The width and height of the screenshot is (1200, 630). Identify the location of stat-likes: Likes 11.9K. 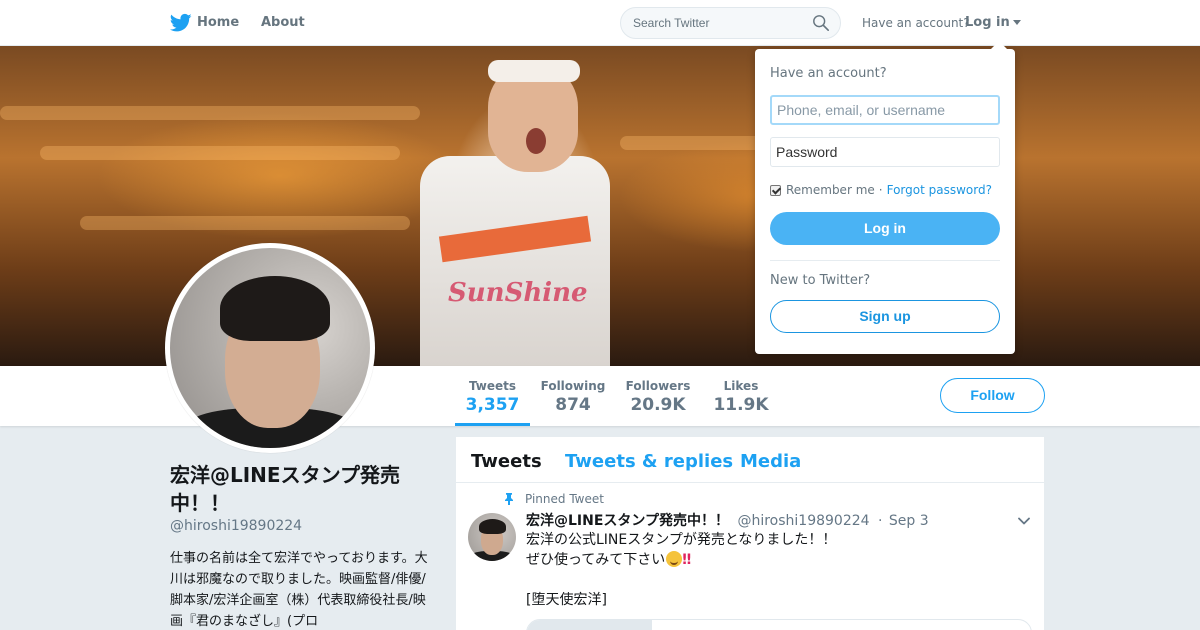
(741, 396).